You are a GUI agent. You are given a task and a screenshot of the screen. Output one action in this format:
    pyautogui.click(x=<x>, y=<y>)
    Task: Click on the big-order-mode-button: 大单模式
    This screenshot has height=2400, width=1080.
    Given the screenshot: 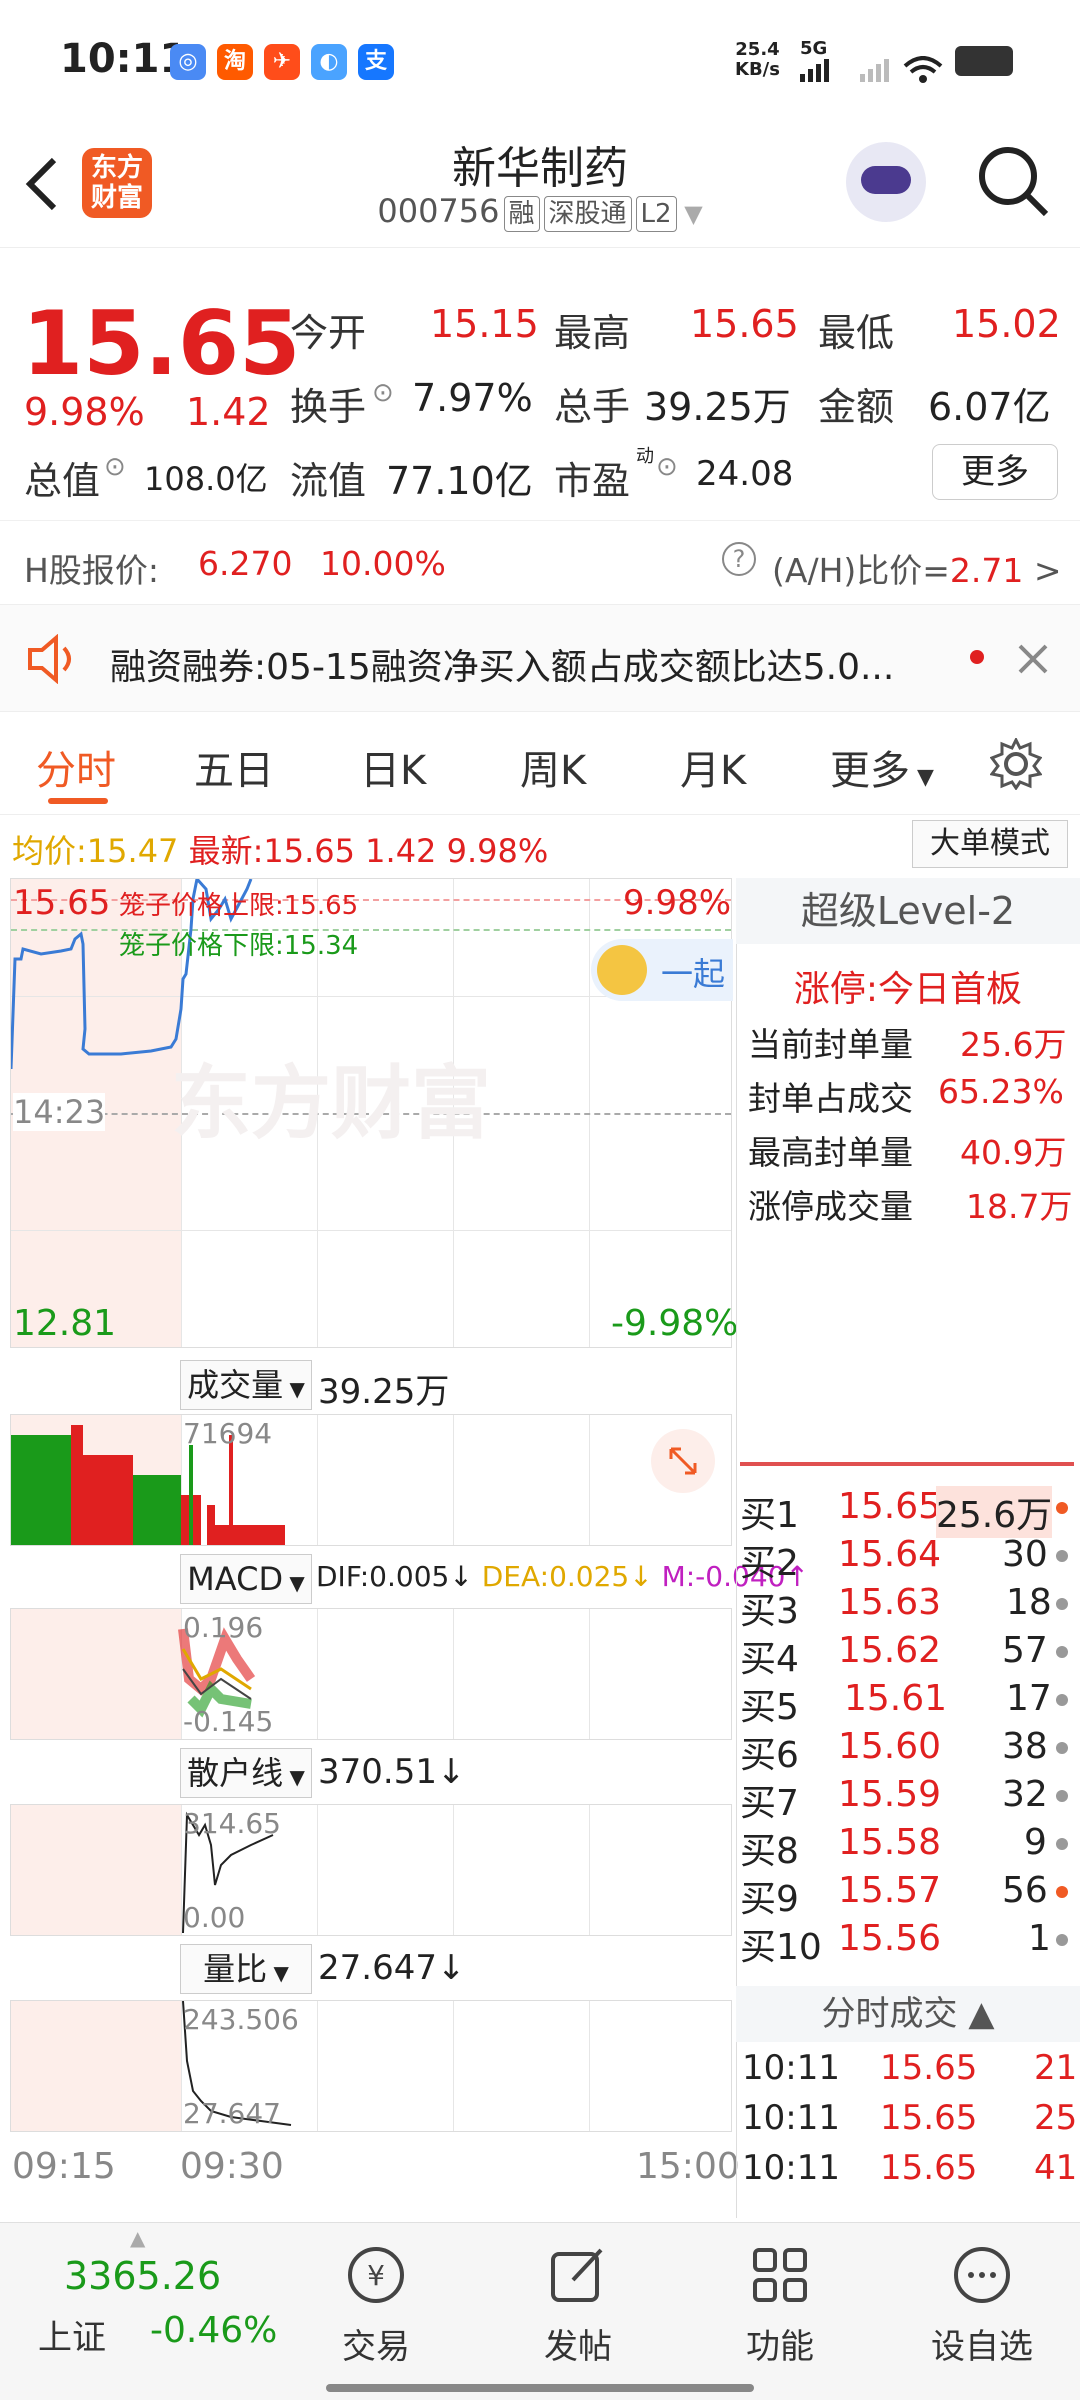 What is the action you would take?
    pyautogui.click(x=990, y=844)
    